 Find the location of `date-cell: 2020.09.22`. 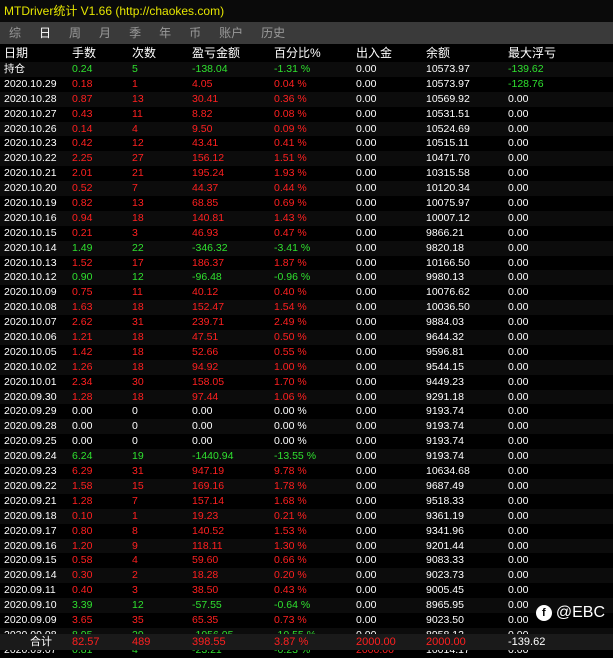

date-cell: 2020.09.22 is located at coordinates (30, 485).